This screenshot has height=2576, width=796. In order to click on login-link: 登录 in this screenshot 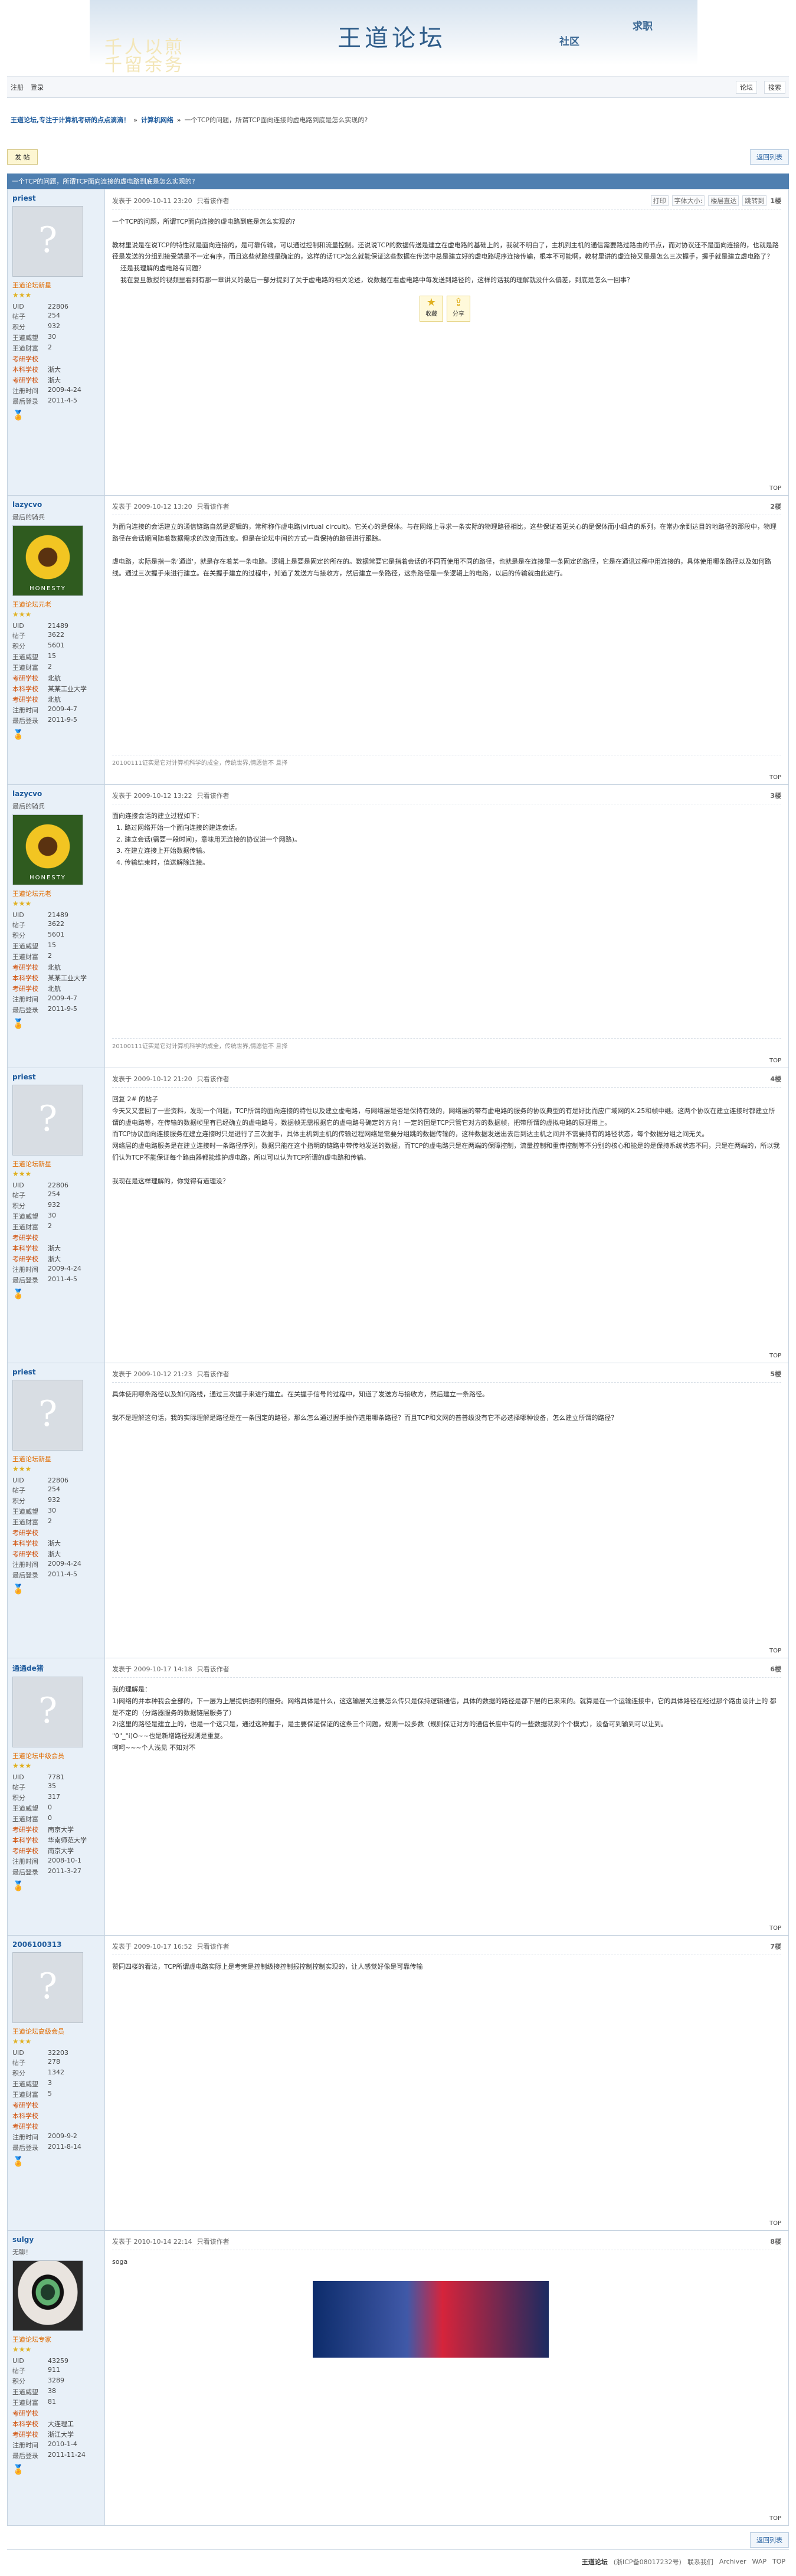, I will do `click(37, 88)`.